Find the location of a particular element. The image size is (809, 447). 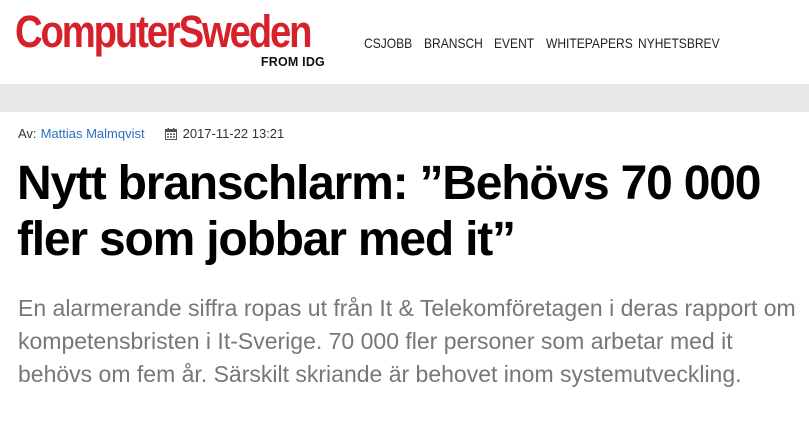

nav-item-event: EVENT is located at coordinates (520, 43).